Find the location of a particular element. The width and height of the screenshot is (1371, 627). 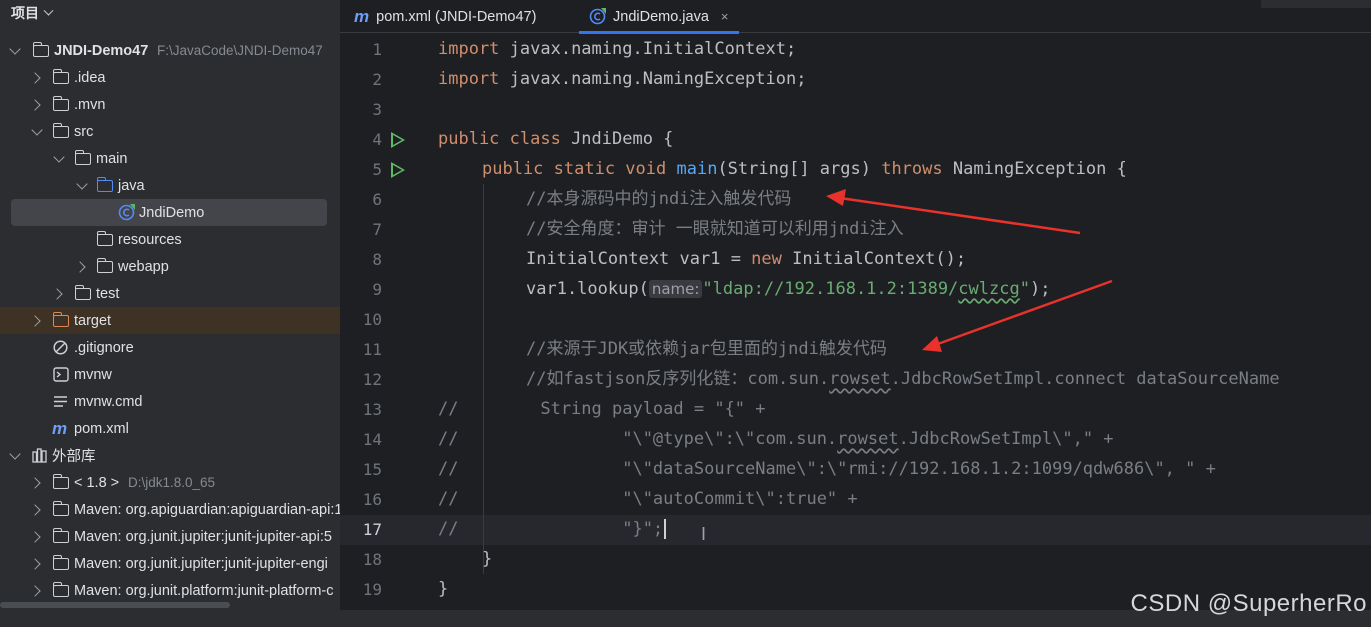

code-line-13-comment: // String payload = "{" + is located at coordinates (602, 409).